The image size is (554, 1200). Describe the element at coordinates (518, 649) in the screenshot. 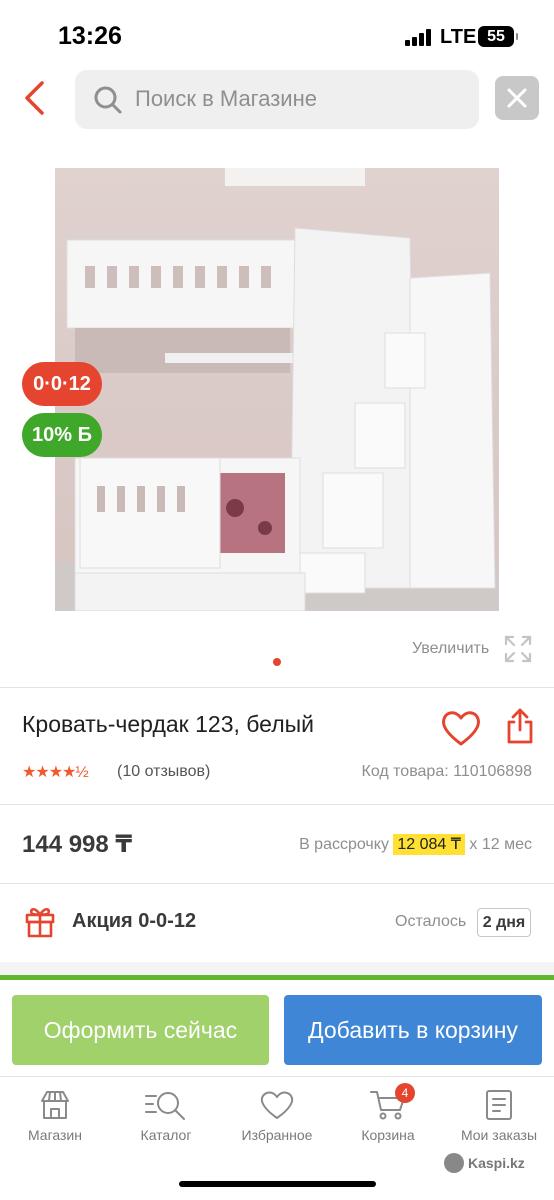

I see `expand-icon` at that location.